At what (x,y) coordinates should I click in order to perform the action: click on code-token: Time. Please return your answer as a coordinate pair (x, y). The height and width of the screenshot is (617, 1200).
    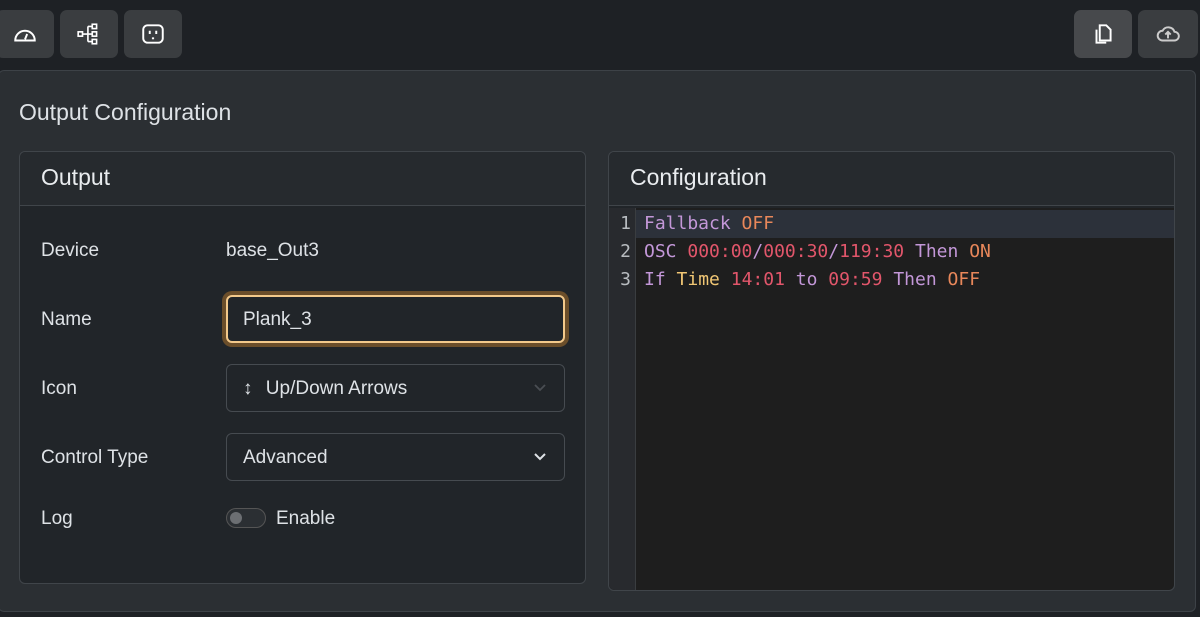
    Looking at the image, I should click on (698, 279).